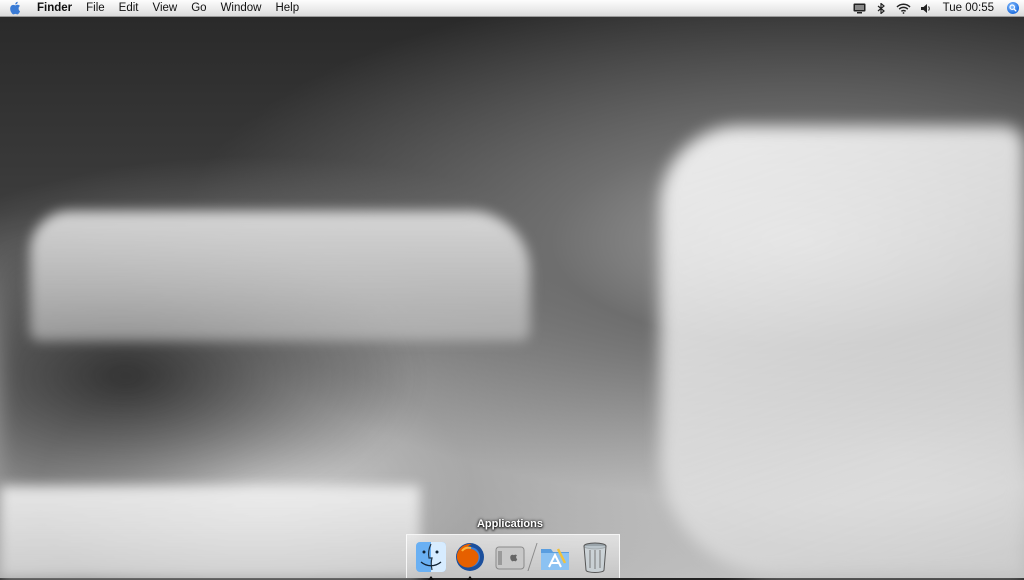 The width and height of the screenshot is (1024, 580). What do you see at coordinates (241, 8) in the screenshot?
I see `menu-window: Window` at bounding box center [241, 8].